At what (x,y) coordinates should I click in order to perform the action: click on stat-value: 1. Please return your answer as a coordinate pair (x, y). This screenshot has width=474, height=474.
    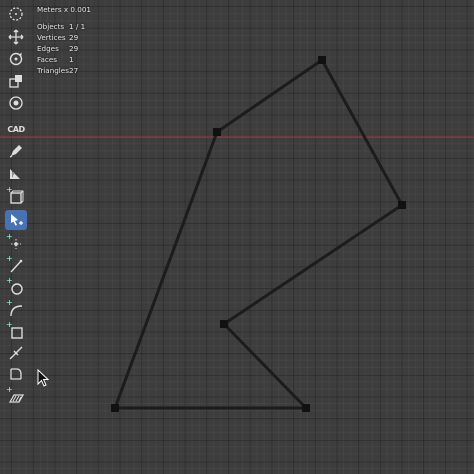
    Looking at the image, I should click on (71, 59).